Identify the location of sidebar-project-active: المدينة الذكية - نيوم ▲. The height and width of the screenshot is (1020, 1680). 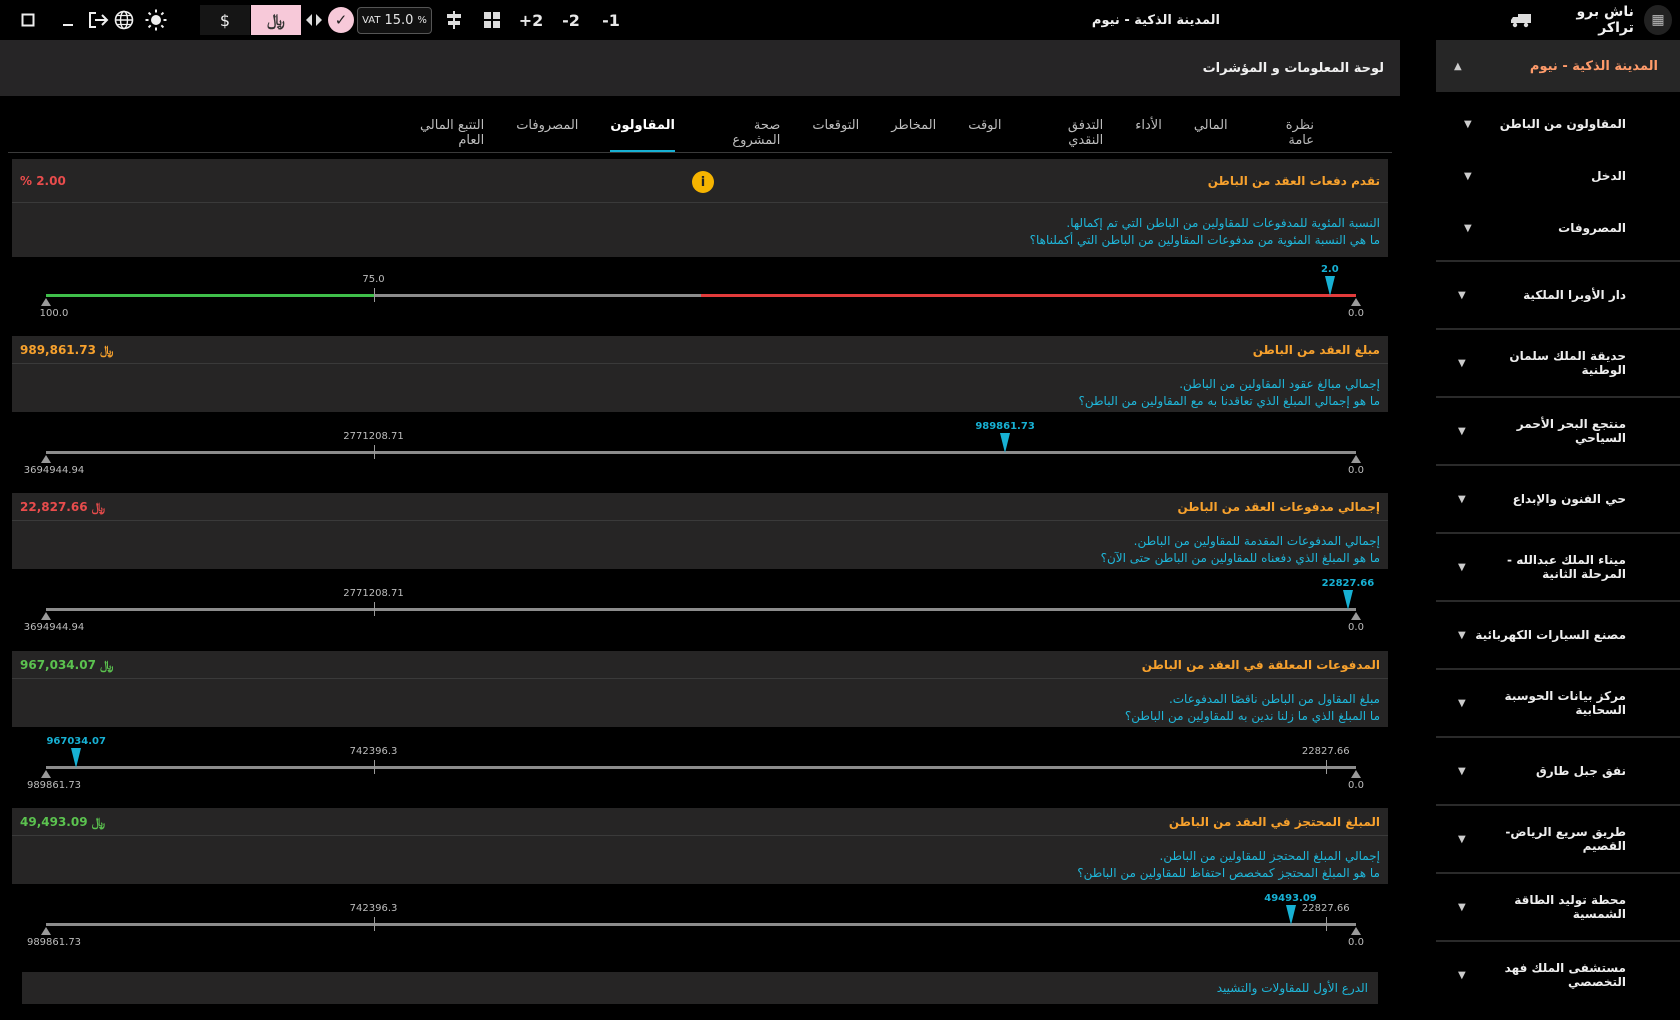
(1558, 66).